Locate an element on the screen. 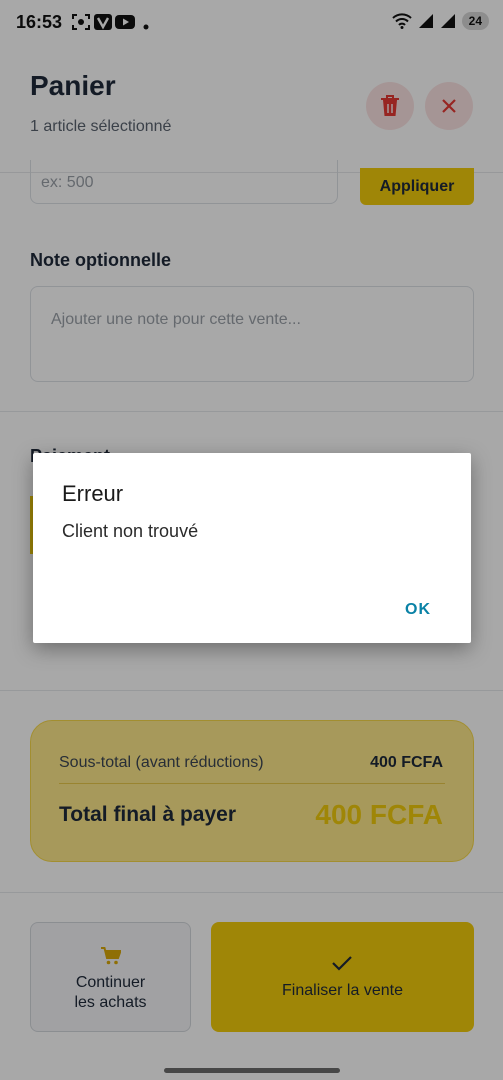 The image size is (503, 1080). dialog-title: Erreur is located at coordinates (93, 493).